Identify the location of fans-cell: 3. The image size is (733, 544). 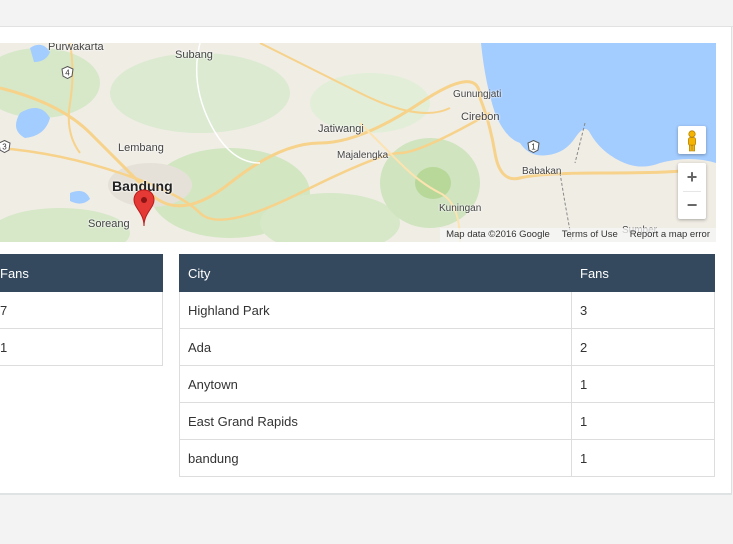
(643, 310).